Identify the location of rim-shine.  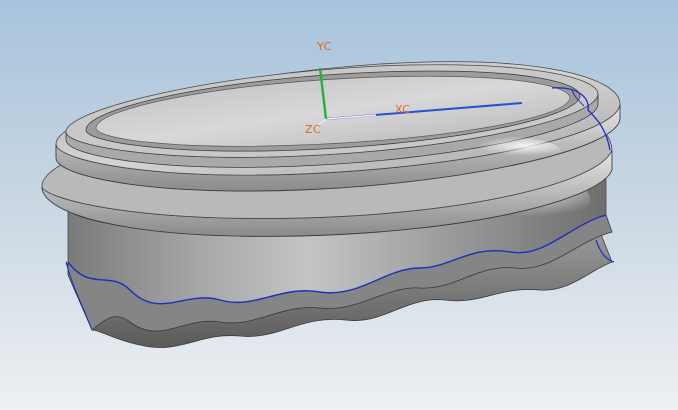
(490, 150).